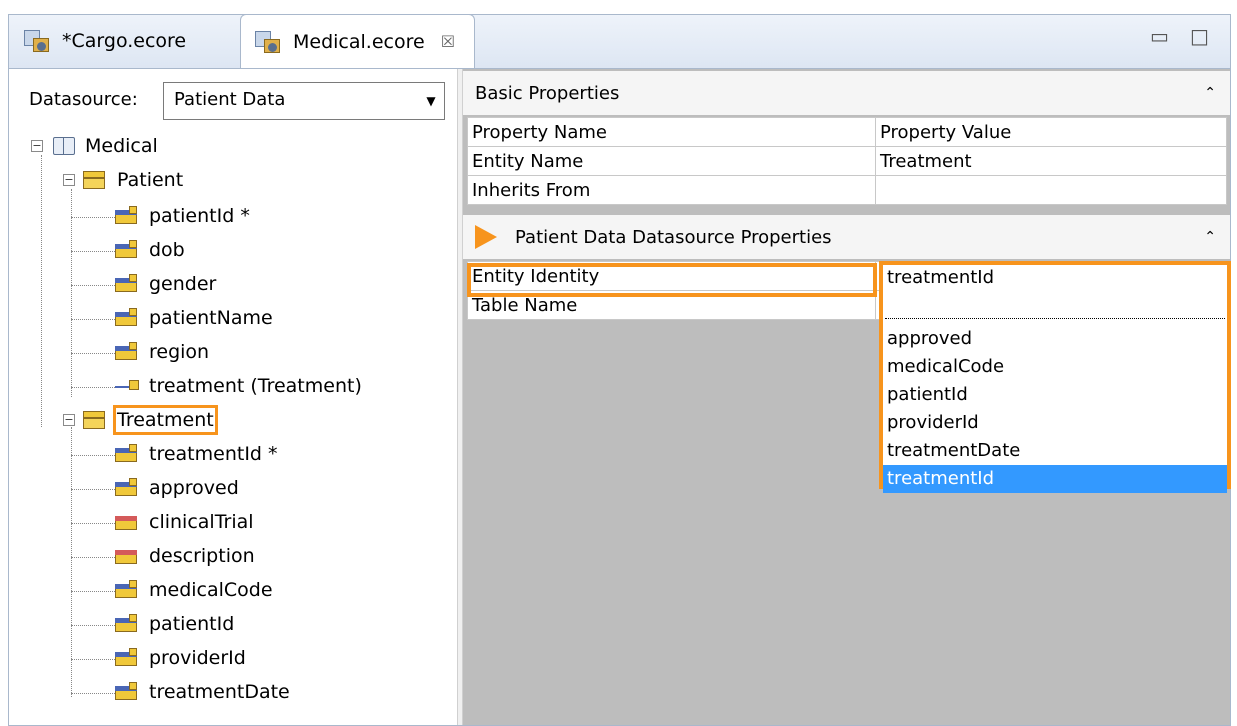 The image size is (1237, 726). I want to click on ecore-file-icon, so click(38, 41).